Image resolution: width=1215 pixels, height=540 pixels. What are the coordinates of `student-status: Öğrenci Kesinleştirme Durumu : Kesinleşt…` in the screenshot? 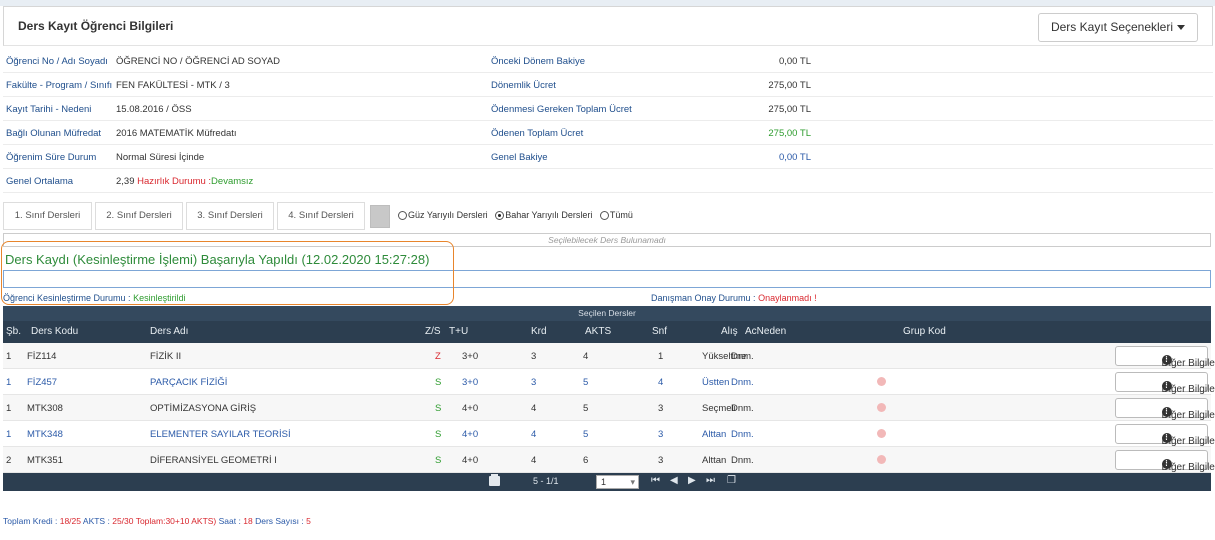 It's located at (94, 298).